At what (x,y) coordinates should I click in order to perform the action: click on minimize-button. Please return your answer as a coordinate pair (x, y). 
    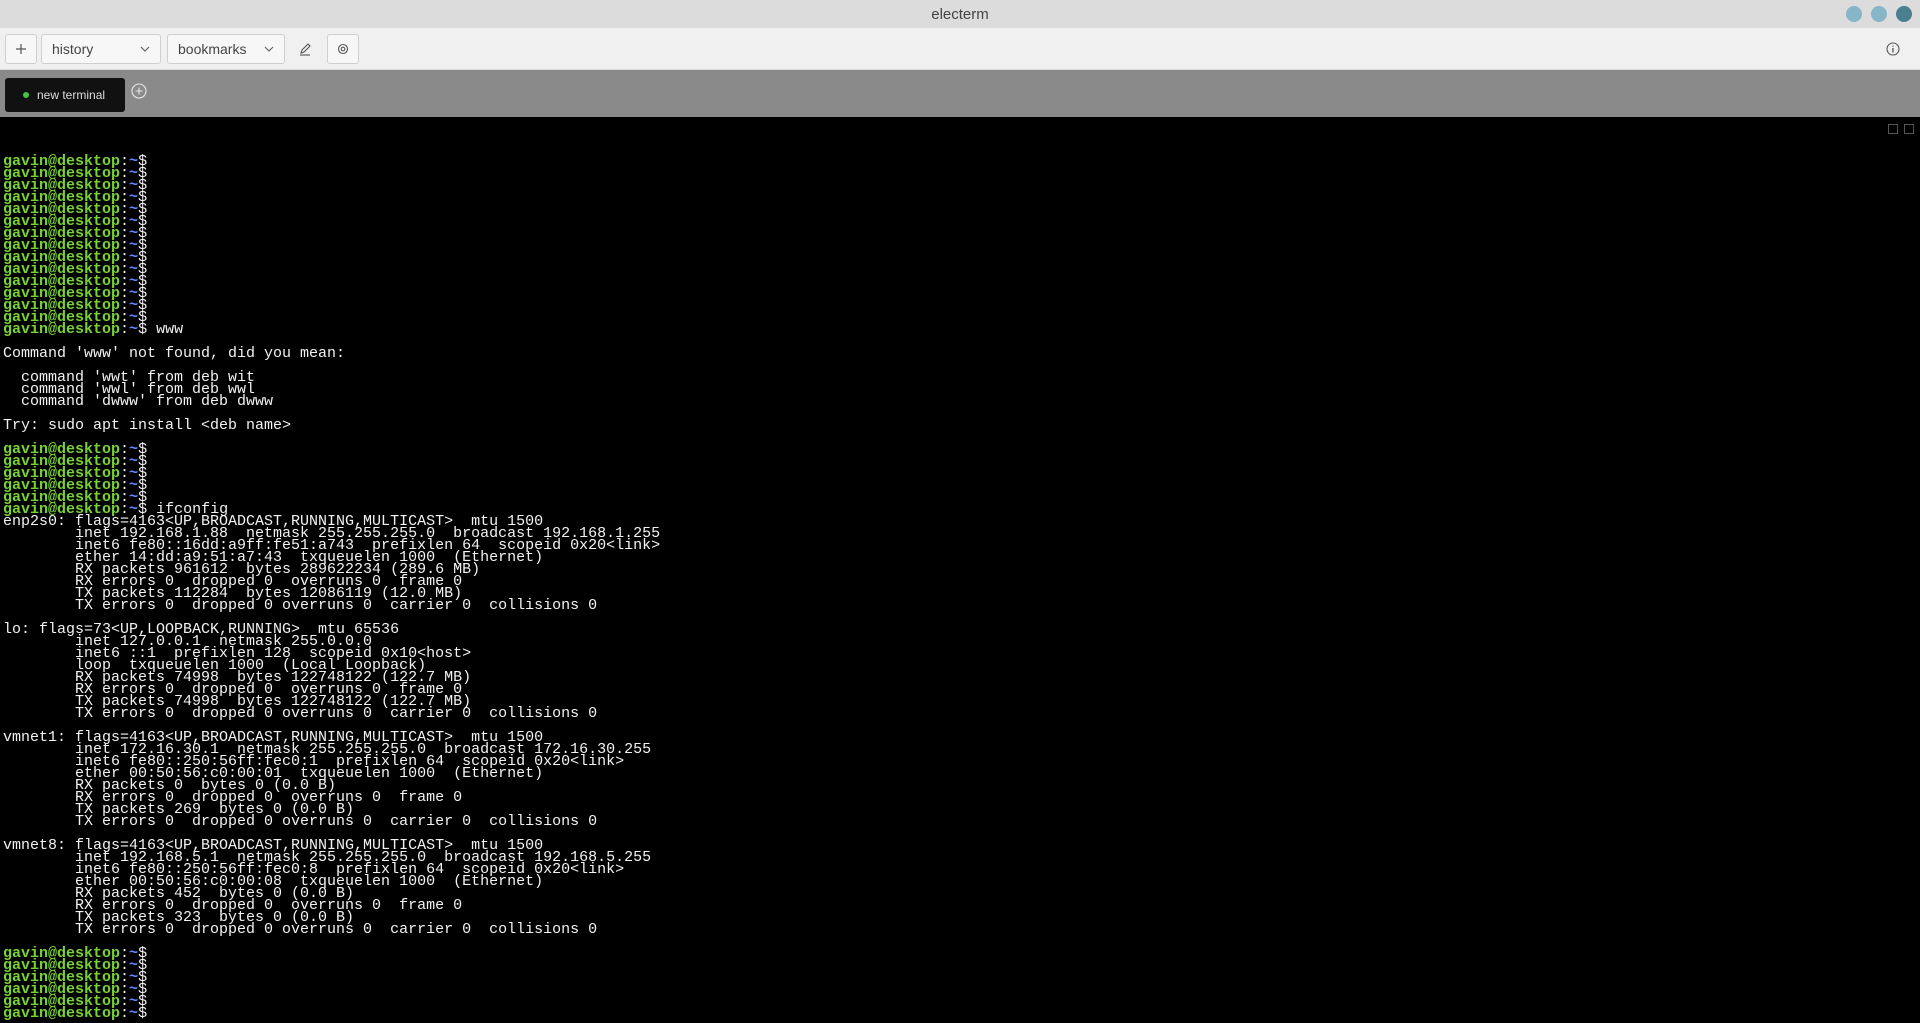
    Looking at the image, I should click on (1854, 14).